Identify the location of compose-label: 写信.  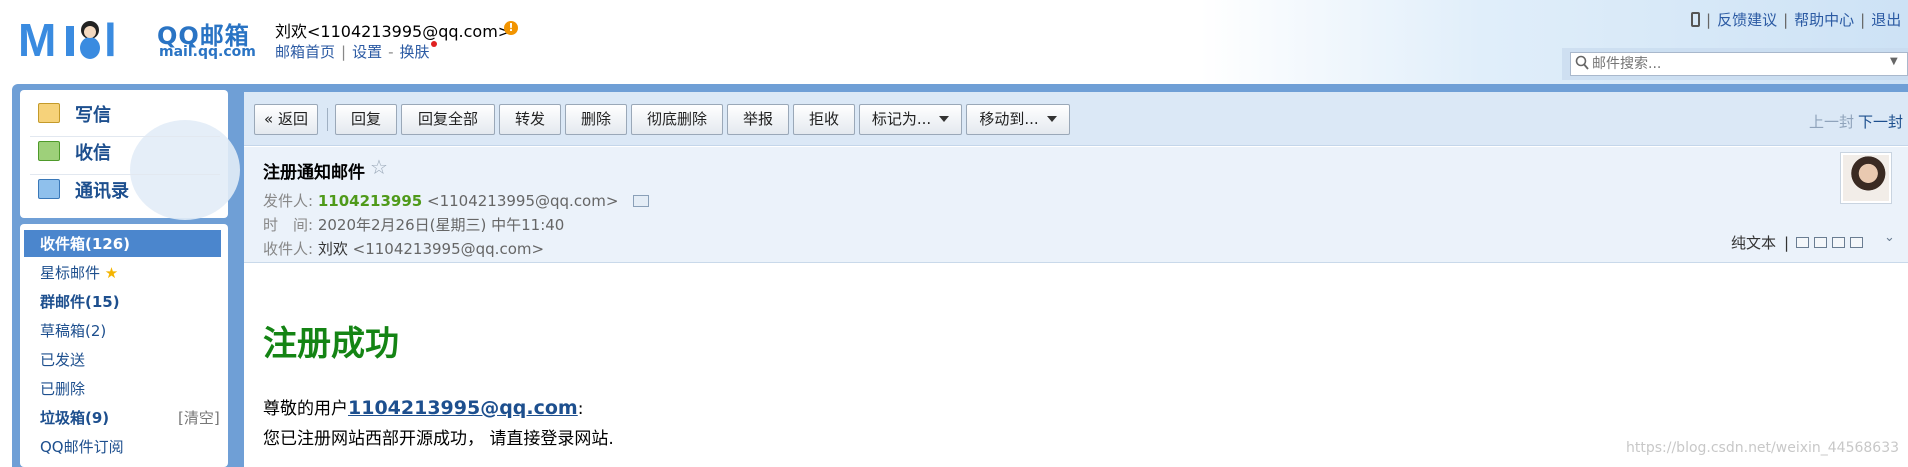
(93, 115).